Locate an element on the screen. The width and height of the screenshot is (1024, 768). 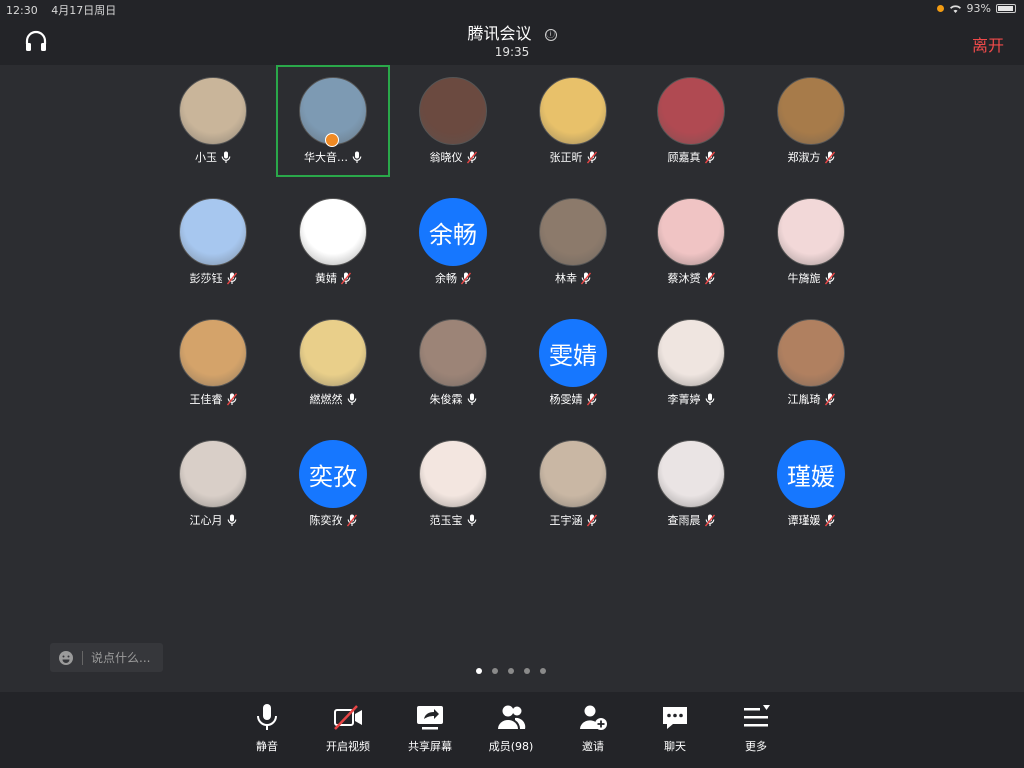
toolbar-label: 更多 is located at coordinates (756, 746).